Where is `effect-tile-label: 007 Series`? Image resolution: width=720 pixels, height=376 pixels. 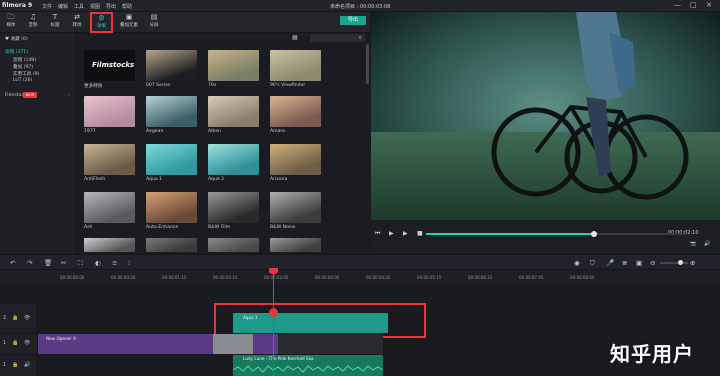
effect-tile-label: 007 Series is located at coordinates (158, 85).